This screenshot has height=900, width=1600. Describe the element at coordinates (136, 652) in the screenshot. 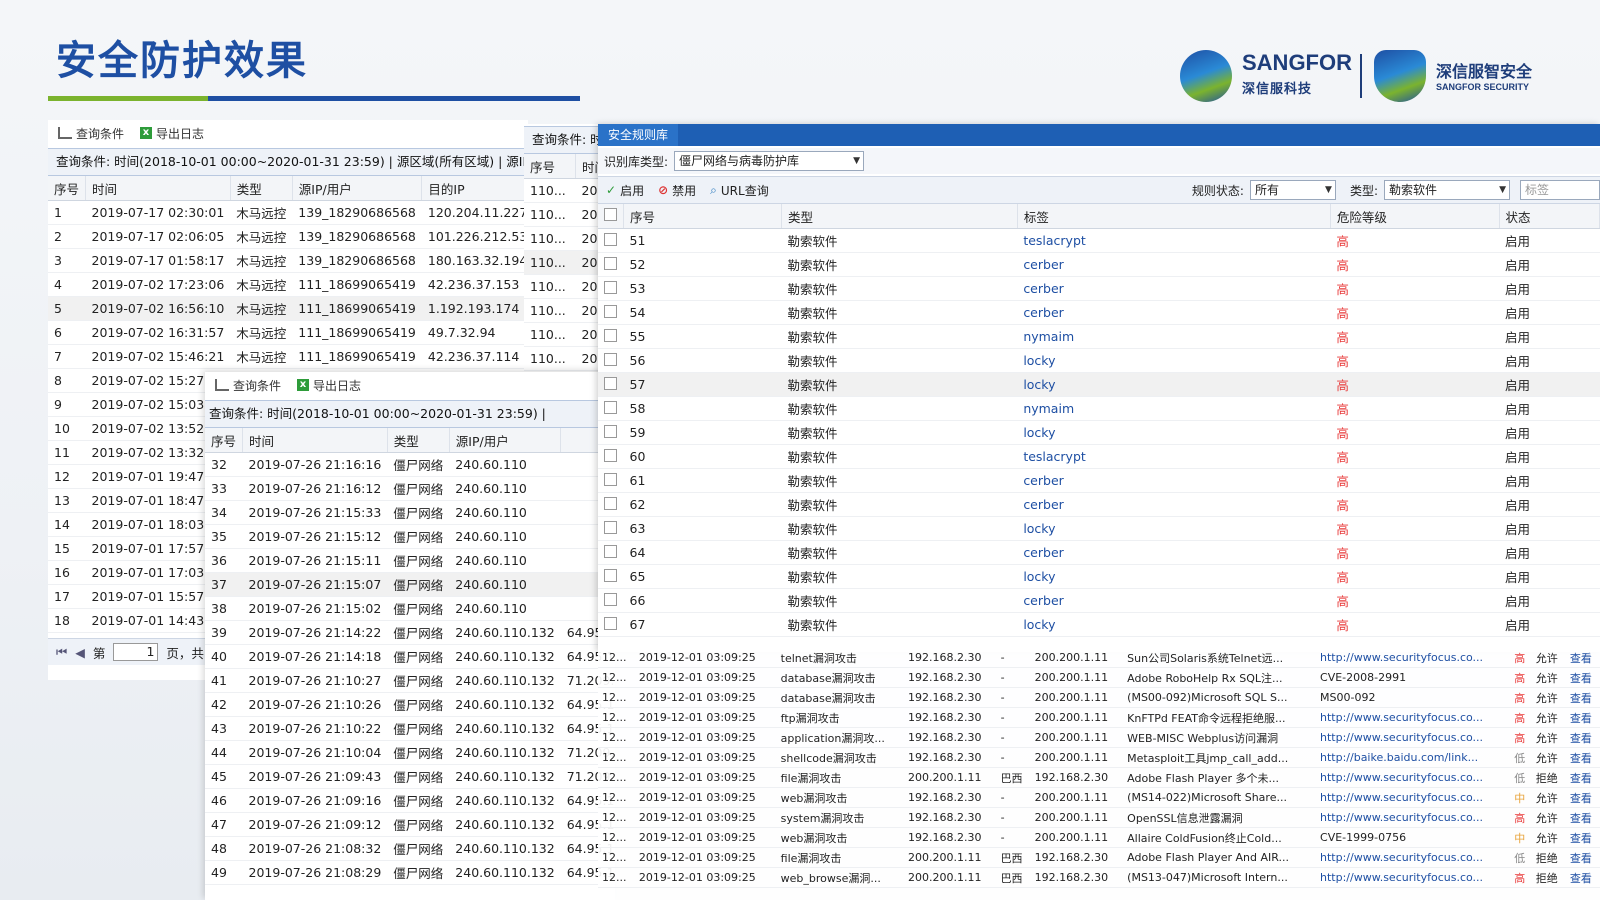

I see `page-number-input: 1` at that location.